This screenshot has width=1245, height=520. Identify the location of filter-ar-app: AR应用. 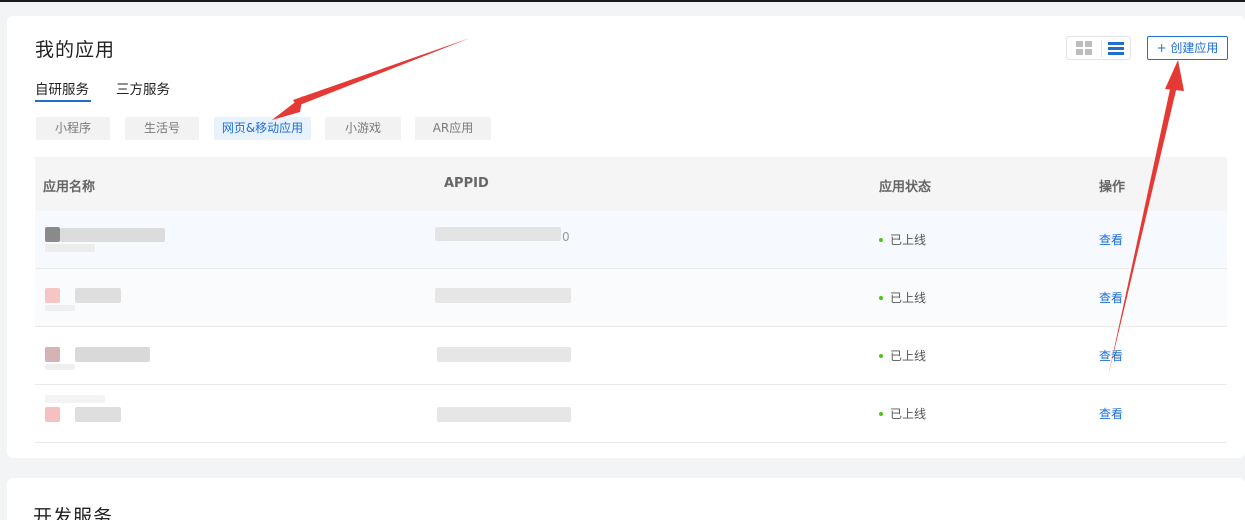
(453, 128).